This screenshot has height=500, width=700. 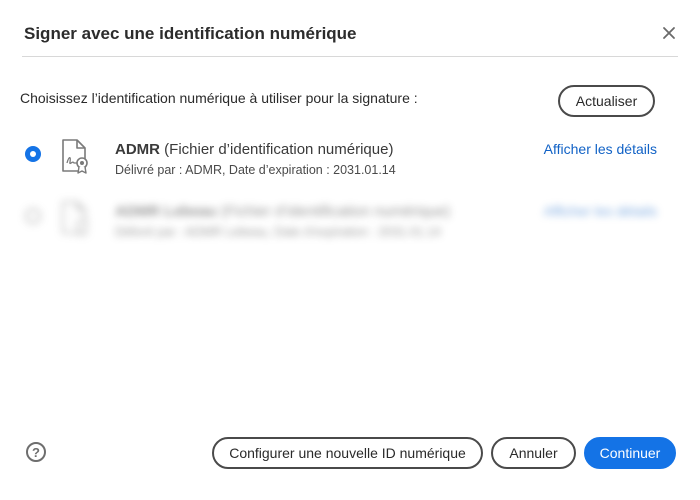 I want to click on continue-button: Continuer, so click(x=630, y=453).